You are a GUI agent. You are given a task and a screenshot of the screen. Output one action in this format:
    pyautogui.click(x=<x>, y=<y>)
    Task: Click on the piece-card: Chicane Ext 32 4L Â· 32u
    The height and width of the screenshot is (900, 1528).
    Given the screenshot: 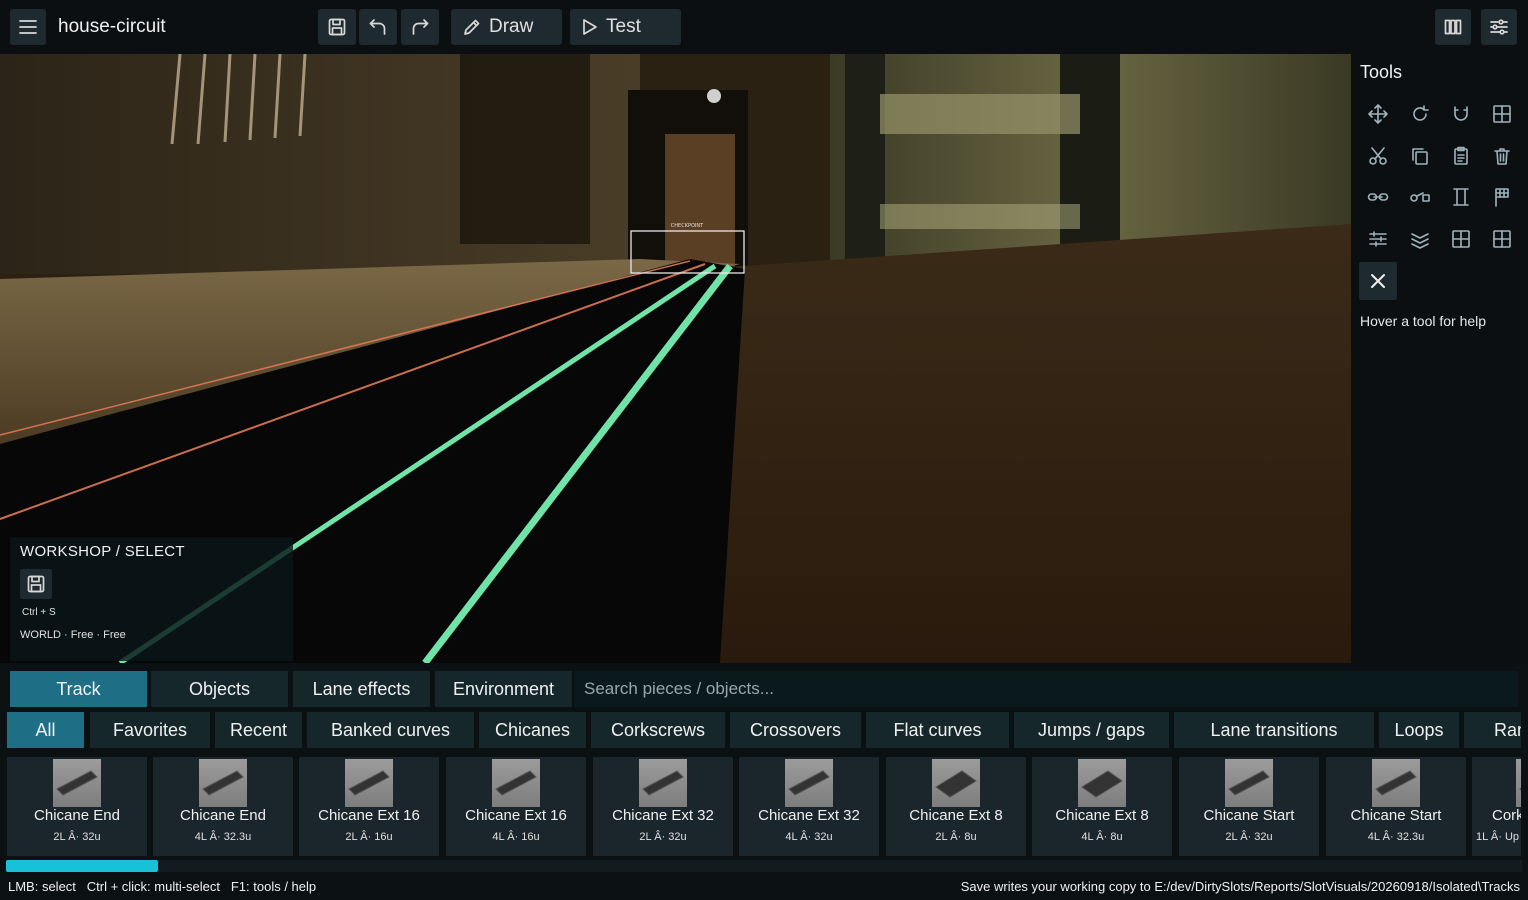 What is the action you would take?
    pyautogui.click(x=809, y=806)
    